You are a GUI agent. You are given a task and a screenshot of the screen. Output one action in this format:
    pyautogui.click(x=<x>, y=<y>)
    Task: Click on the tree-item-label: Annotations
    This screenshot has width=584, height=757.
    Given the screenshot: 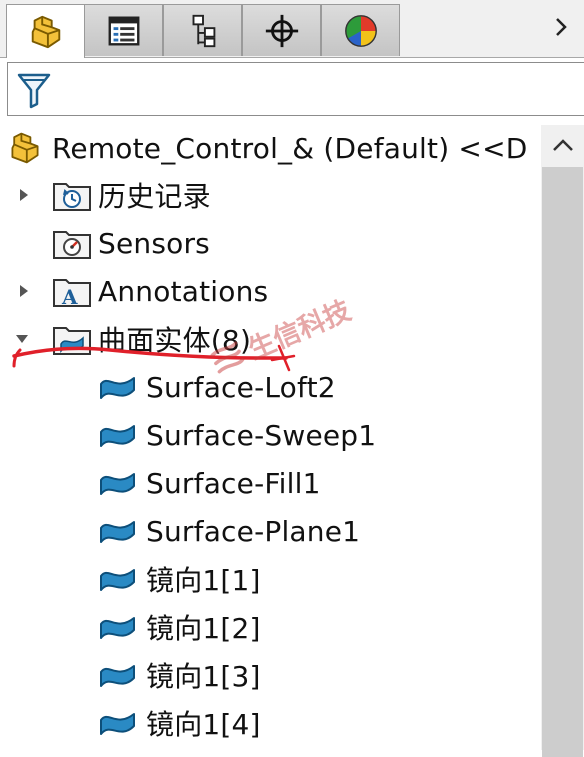 What is the action you would take?
    pyautogui.click(x=183, y=291)
    